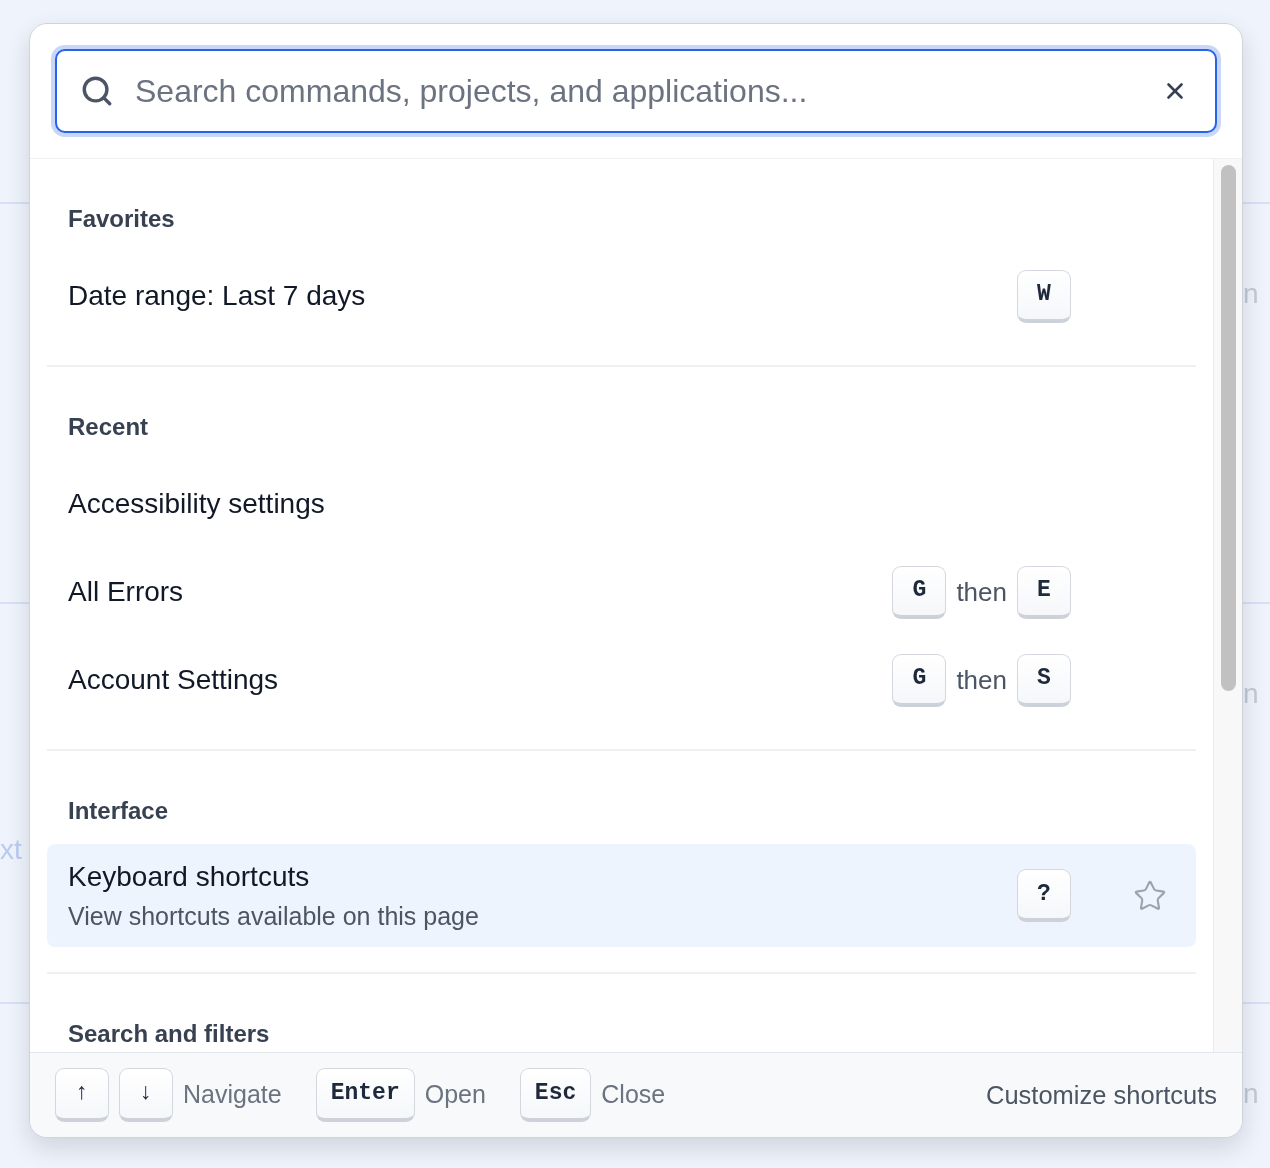 The height and width of the screenshot is (1168, 1270). Describe the element at coordinates (455, 1095) in the screenshot. I see `hint-label: Open` at that location.